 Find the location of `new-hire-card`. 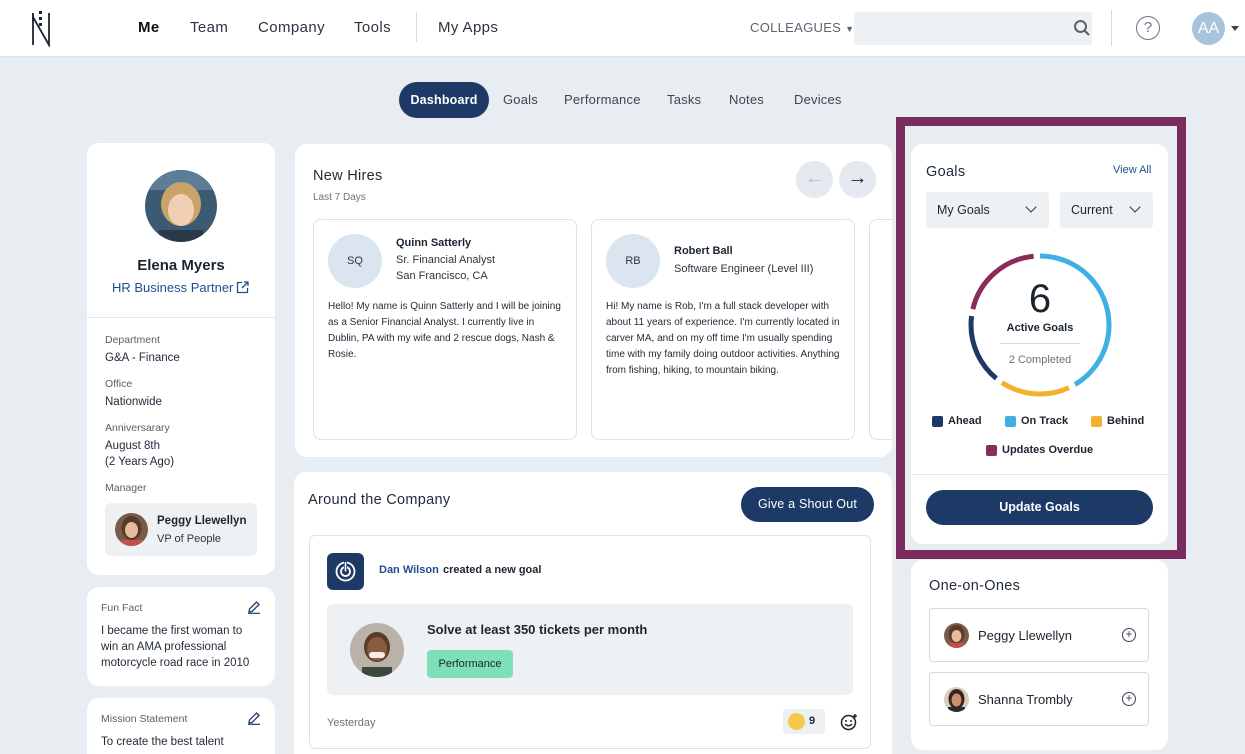

new-hire-card is located at coordinates (880, 329).